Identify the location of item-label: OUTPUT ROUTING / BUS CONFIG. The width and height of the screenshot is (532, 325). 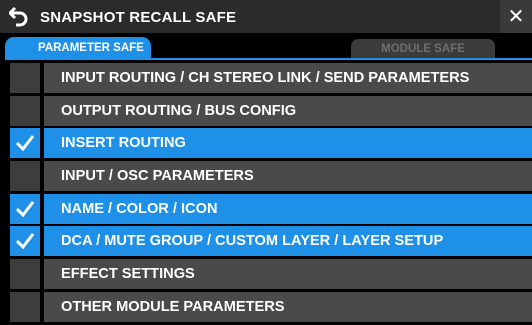
(288, 110).